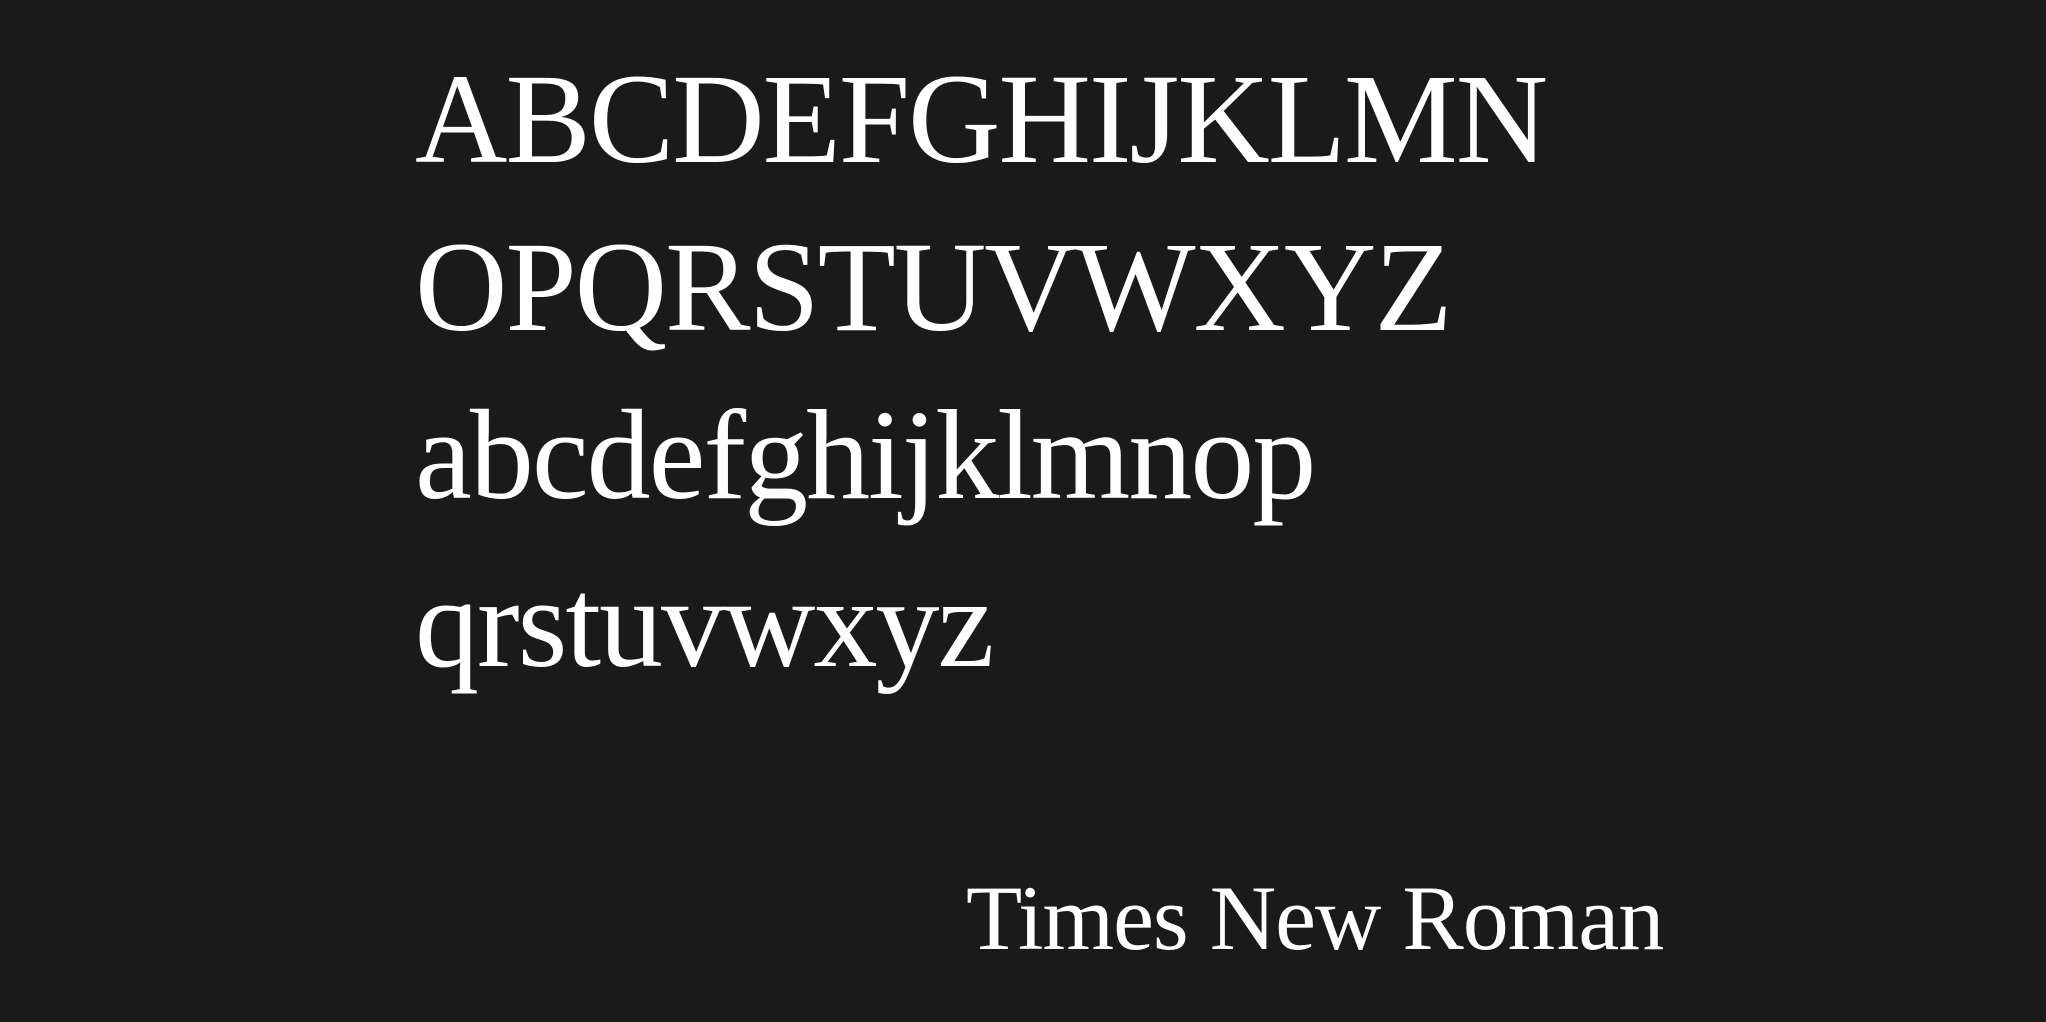 The image size is (2046, 1022). Describe the element at coordinates (704, 623) in the screenshot. I see `lowercase-line-2: qrstuvwxyz` at that location.